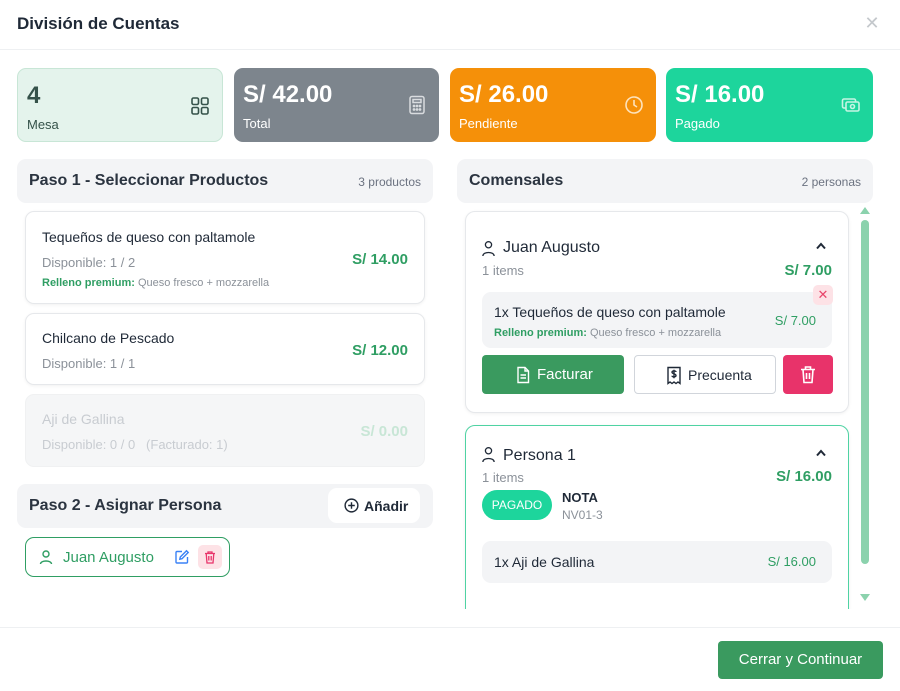 Image resolution: width=900 pixels, height=691 pixels. Describe the element at coordinates (43, 124) in the screenshot. I see `mesa-label: Mesa` at that location.